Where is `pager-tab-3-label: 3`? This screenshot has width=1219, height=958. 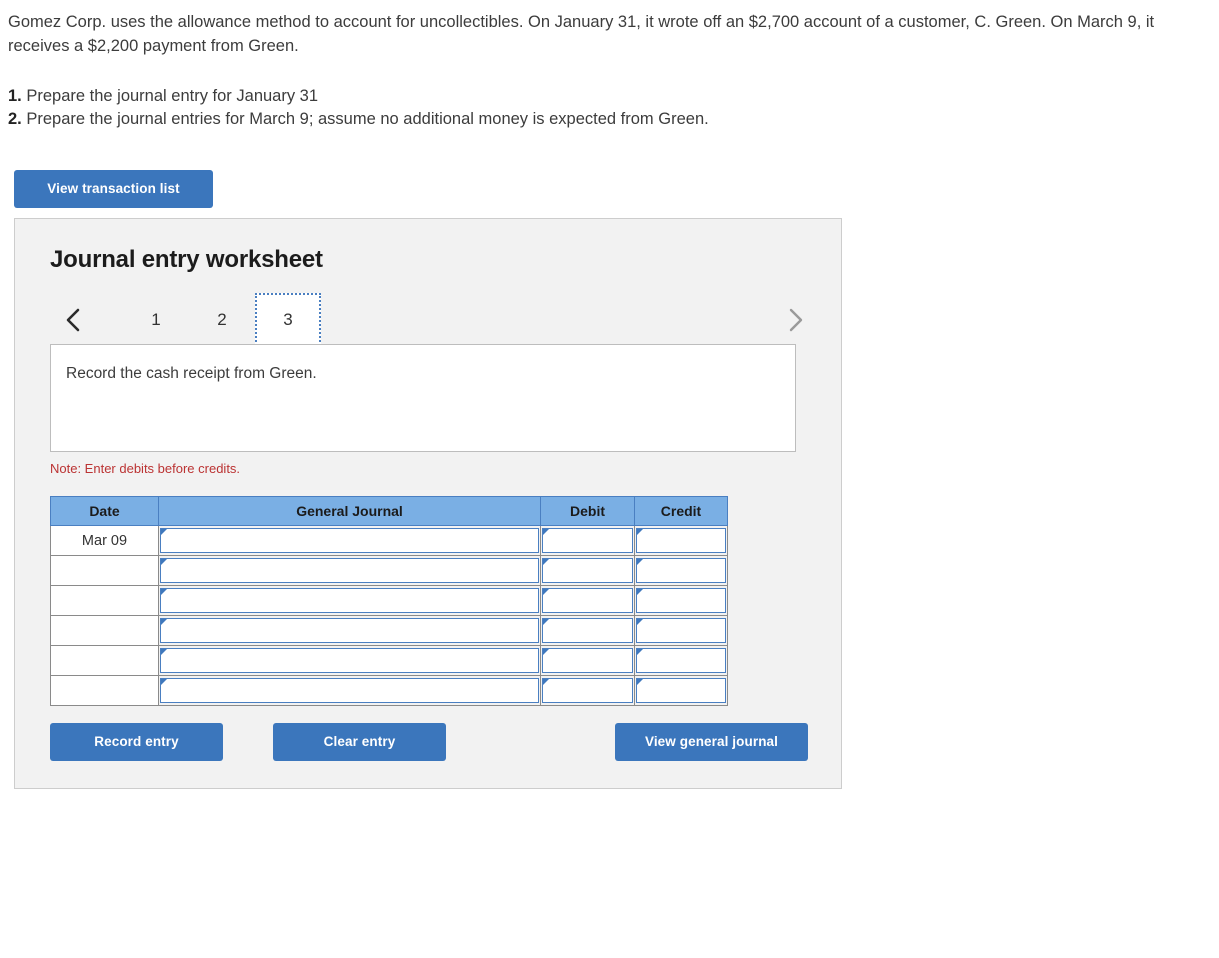 pager-tab-3-label: 3 is located at coordinates (288, 319).